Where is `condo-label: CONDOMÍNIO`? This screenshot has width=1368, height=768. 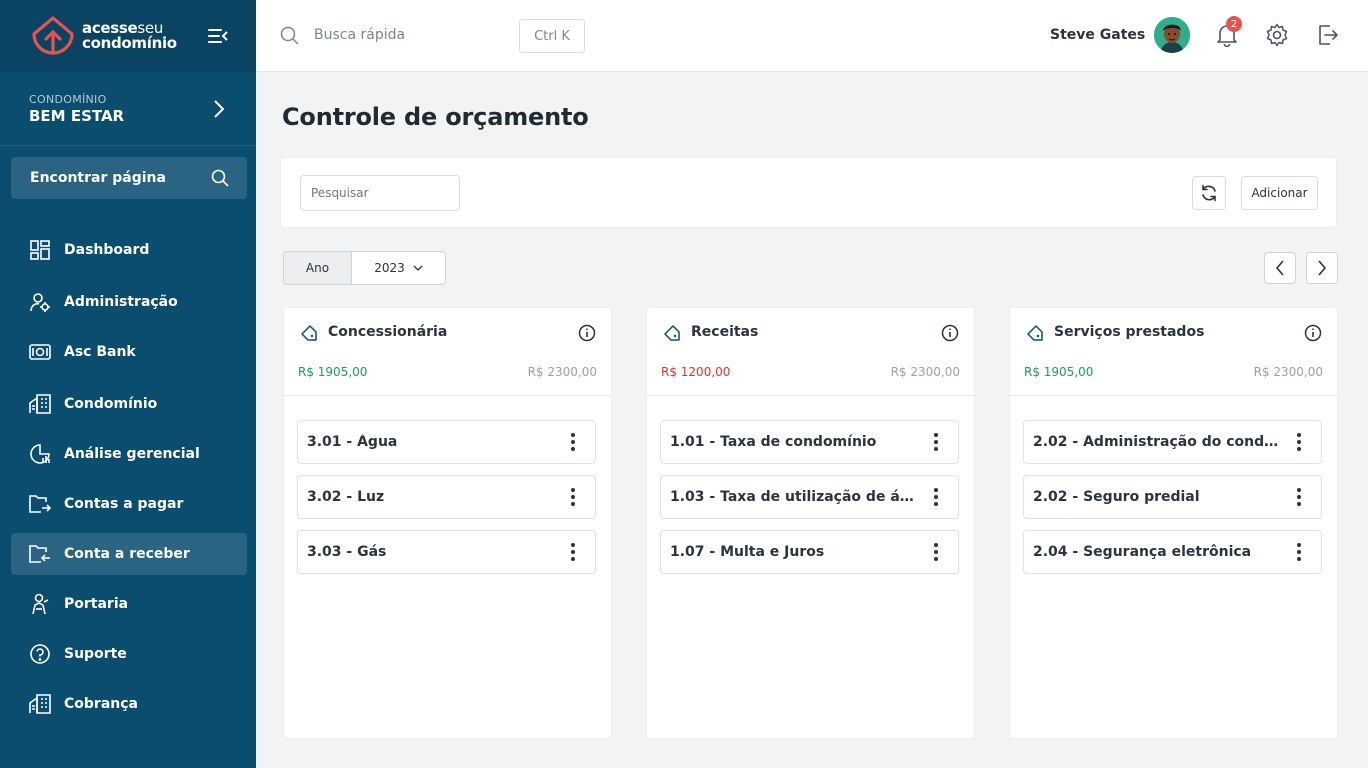 condo-label: CONDOMÍNIO is located at coordinates (68, 99).